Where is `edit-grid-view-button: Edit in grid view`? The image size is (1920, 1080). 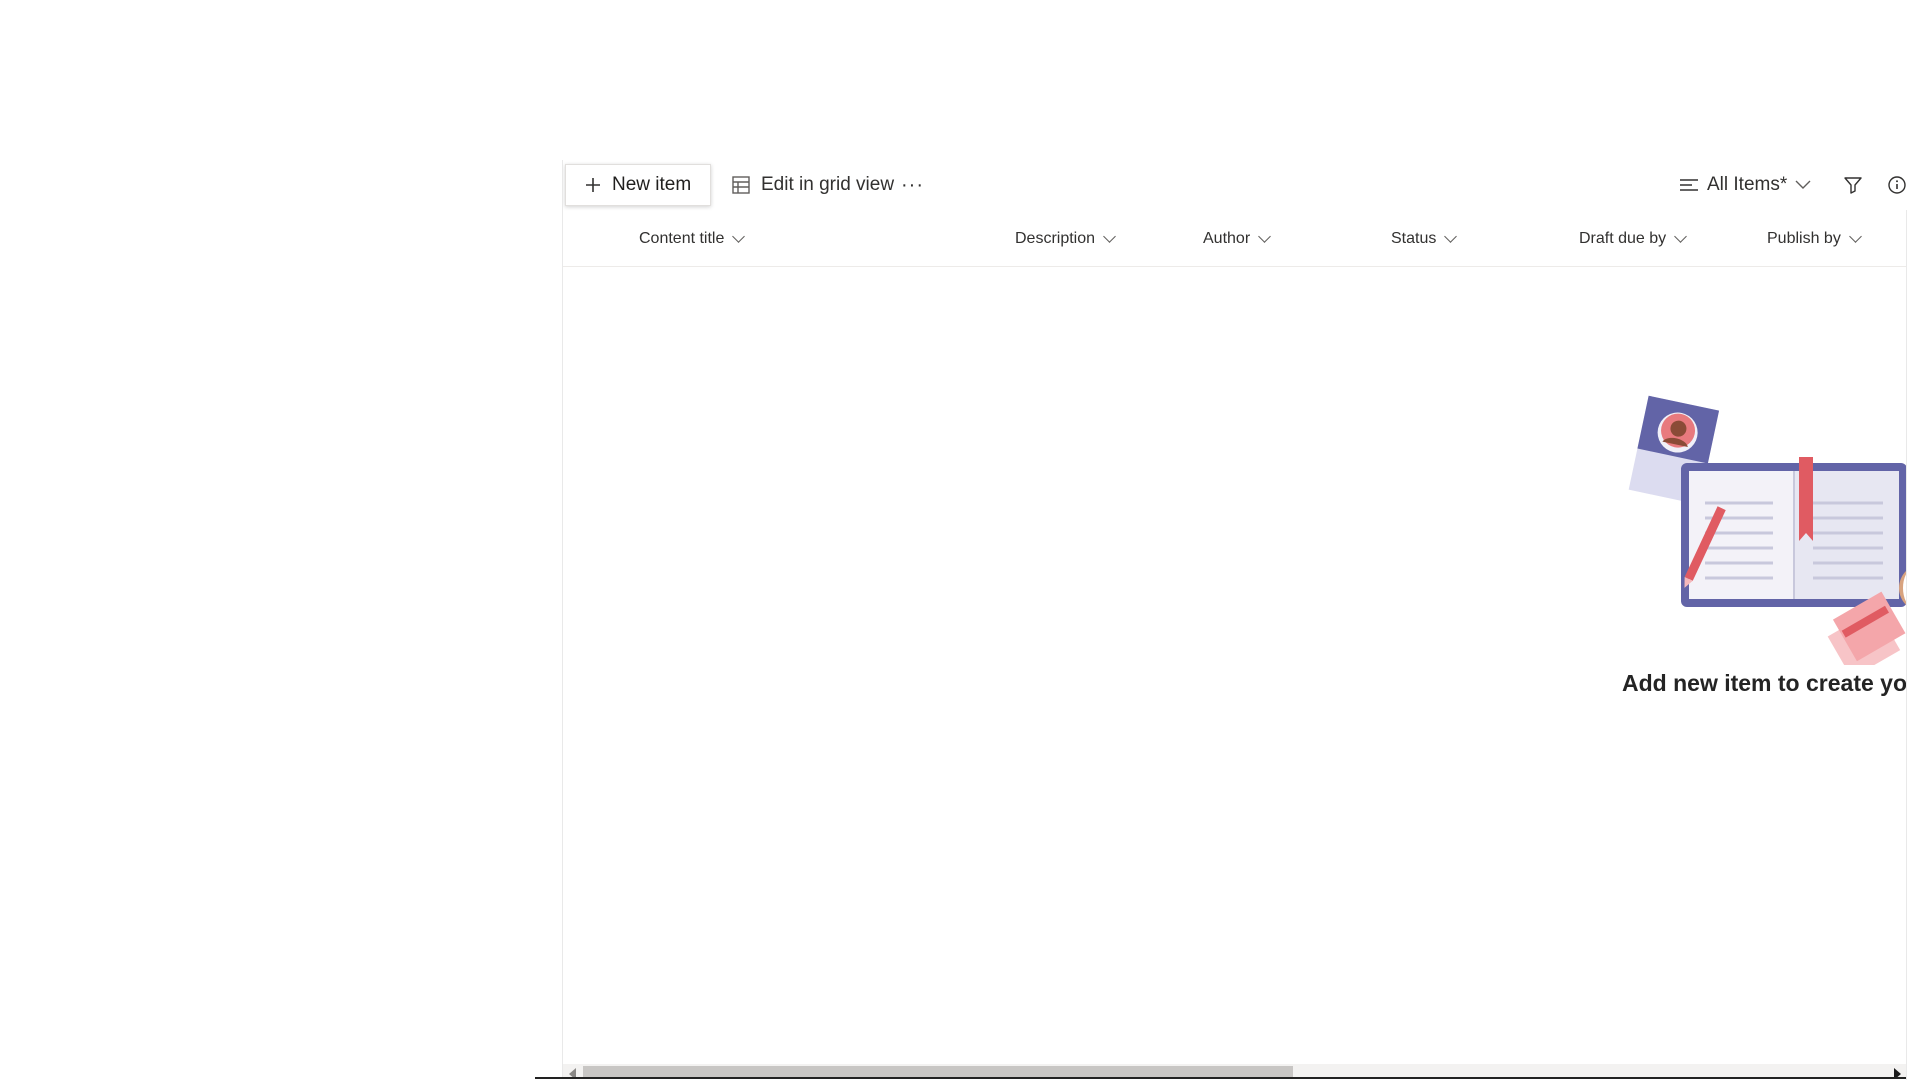 edit-grid-view-button: Edit in grid view is located at coordinates (812, 185).